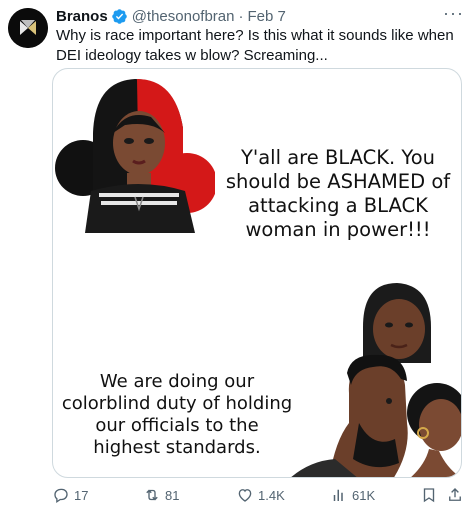 This screenshot has width=474, height=511. Describe the element at coordinates (152, 495) in the screenshot. I see `repost-icon` at that location.